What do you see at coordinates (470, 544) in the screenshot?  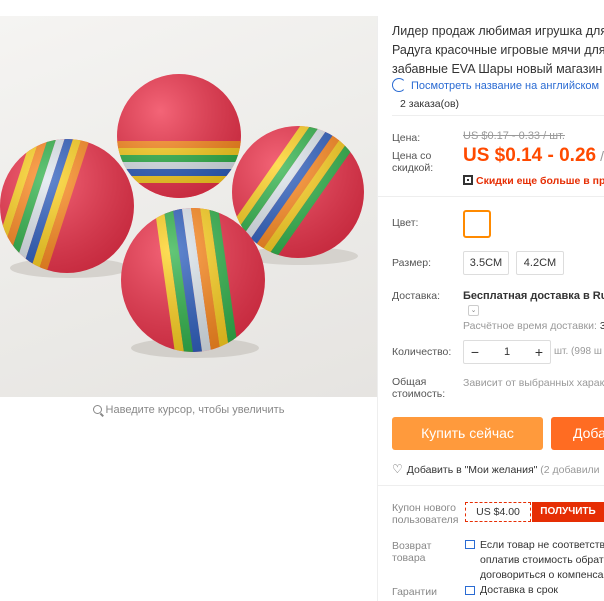 I see `returns-icon` at bounding box center [470, 544].